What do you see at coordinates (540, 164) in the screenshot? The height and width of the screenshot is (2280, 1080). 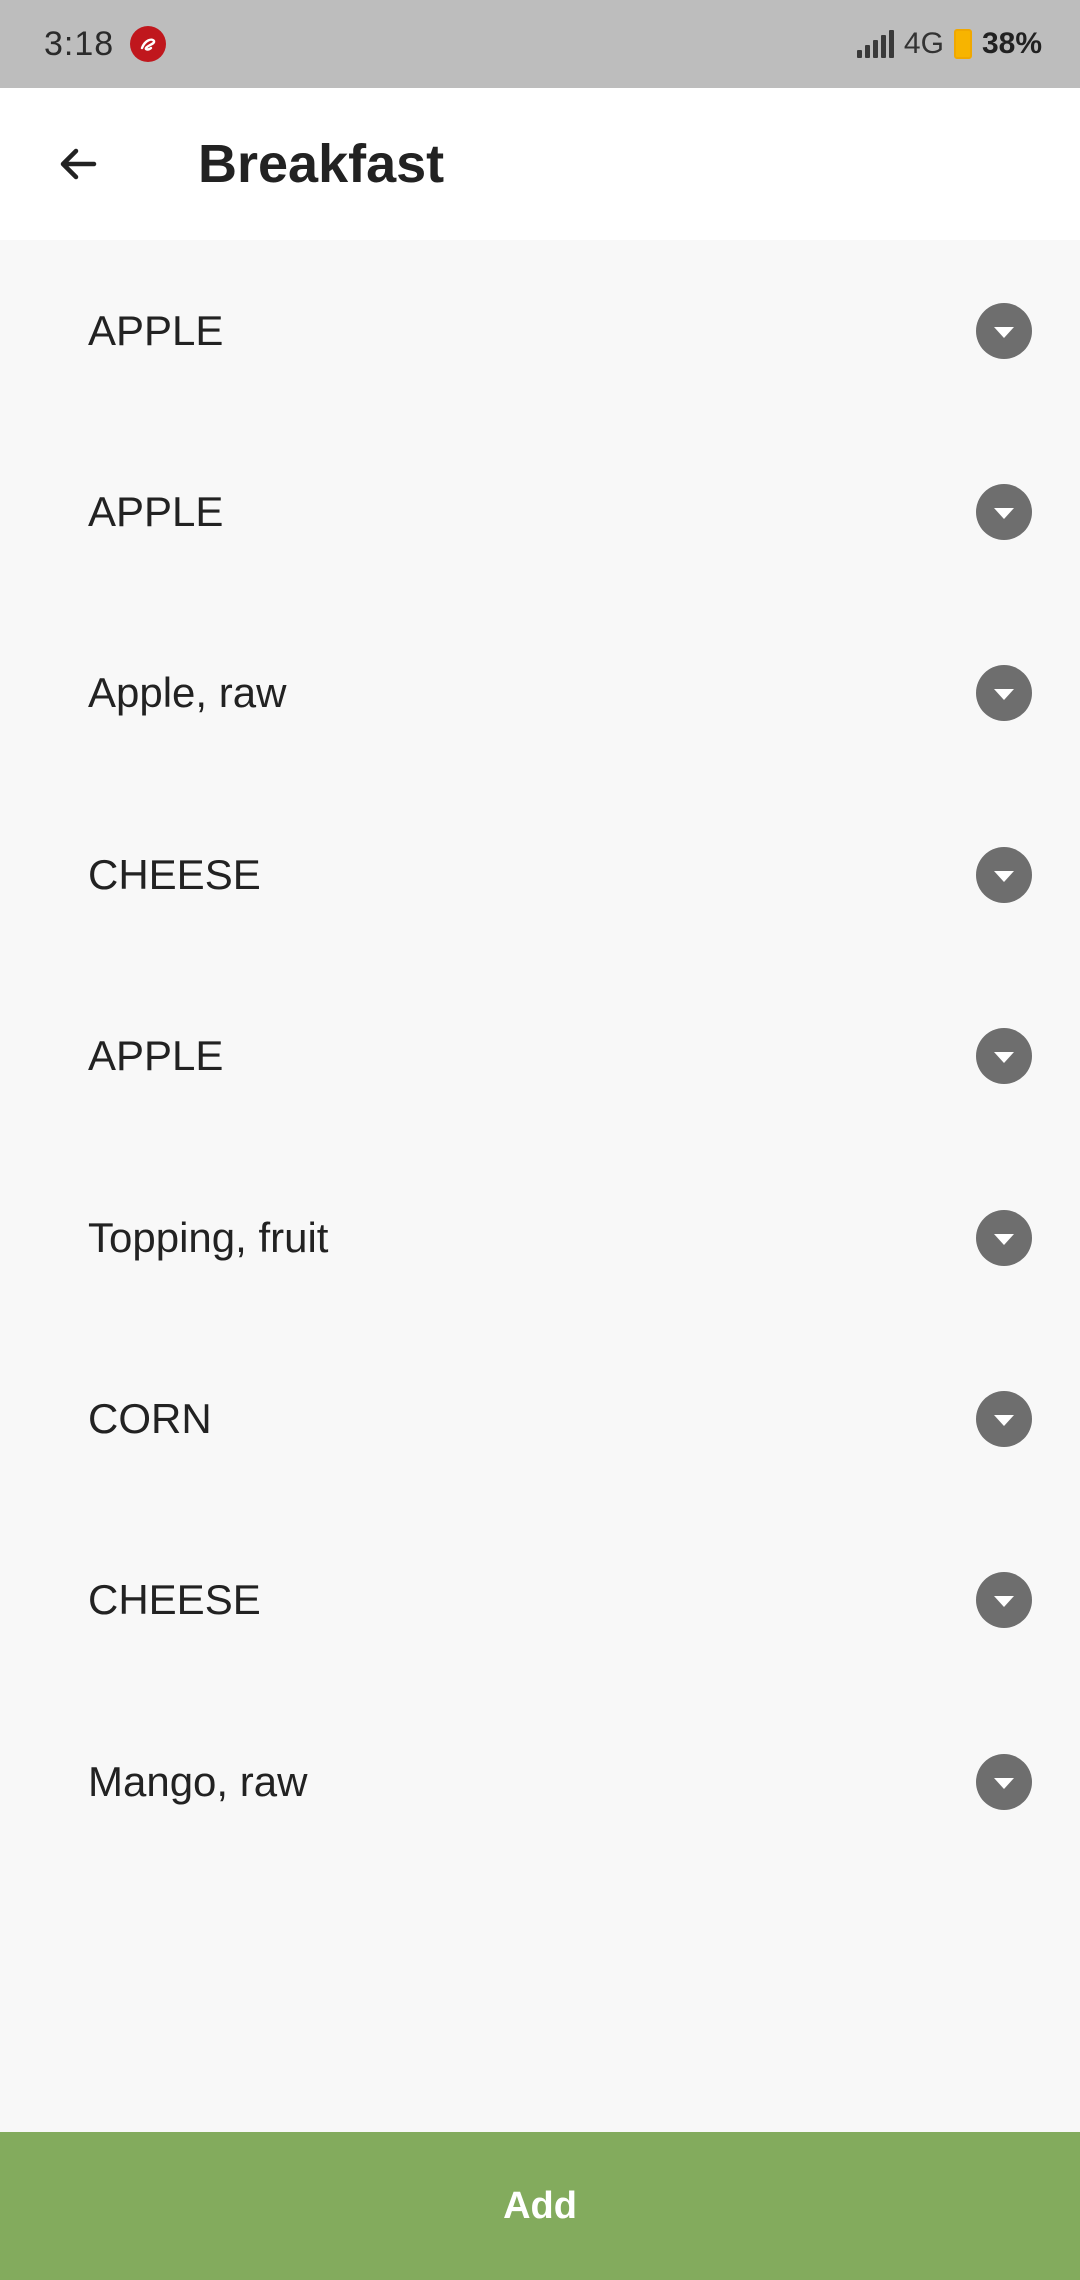 I see `app-bar: Breakfast` at bounding box center [540, 164].